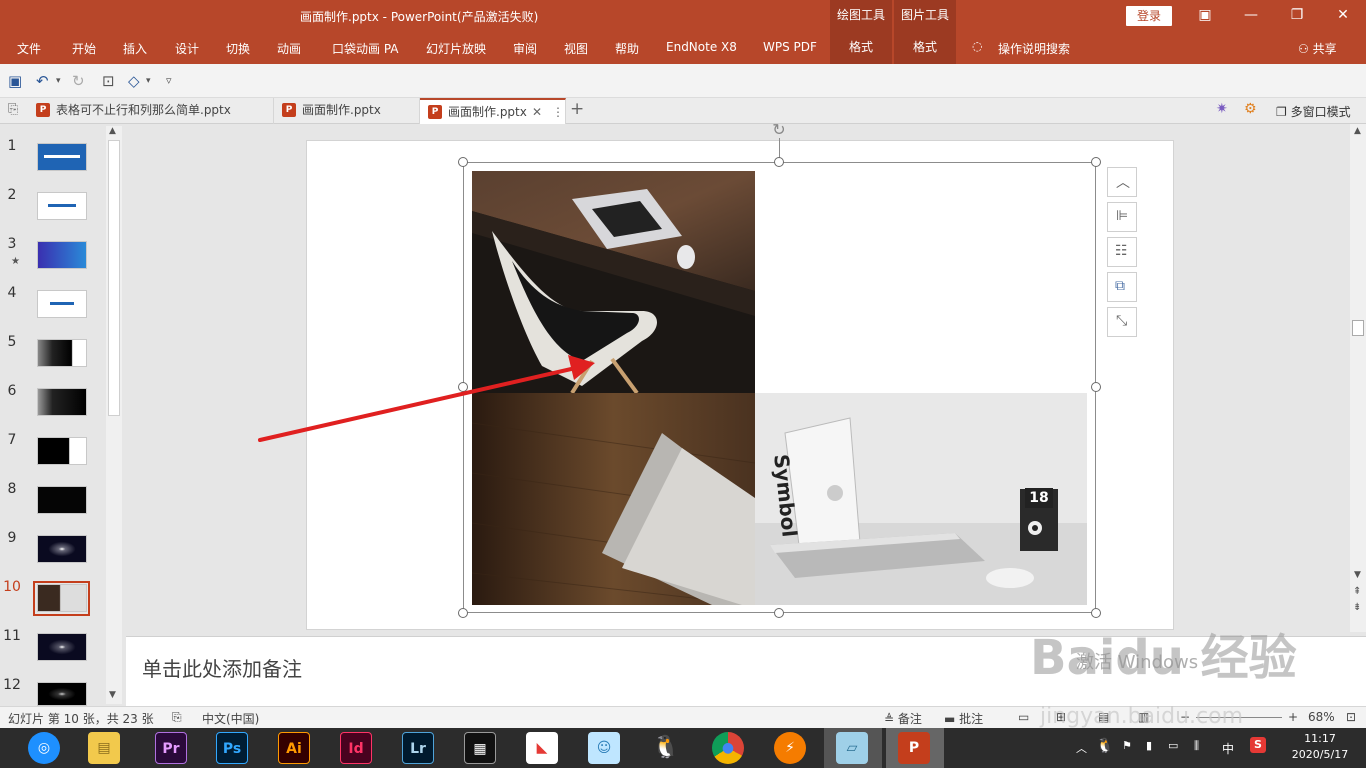 This screenshot has width=1366, height=768. I want to click on photoshop-icon: Ps, so click(232, 748).